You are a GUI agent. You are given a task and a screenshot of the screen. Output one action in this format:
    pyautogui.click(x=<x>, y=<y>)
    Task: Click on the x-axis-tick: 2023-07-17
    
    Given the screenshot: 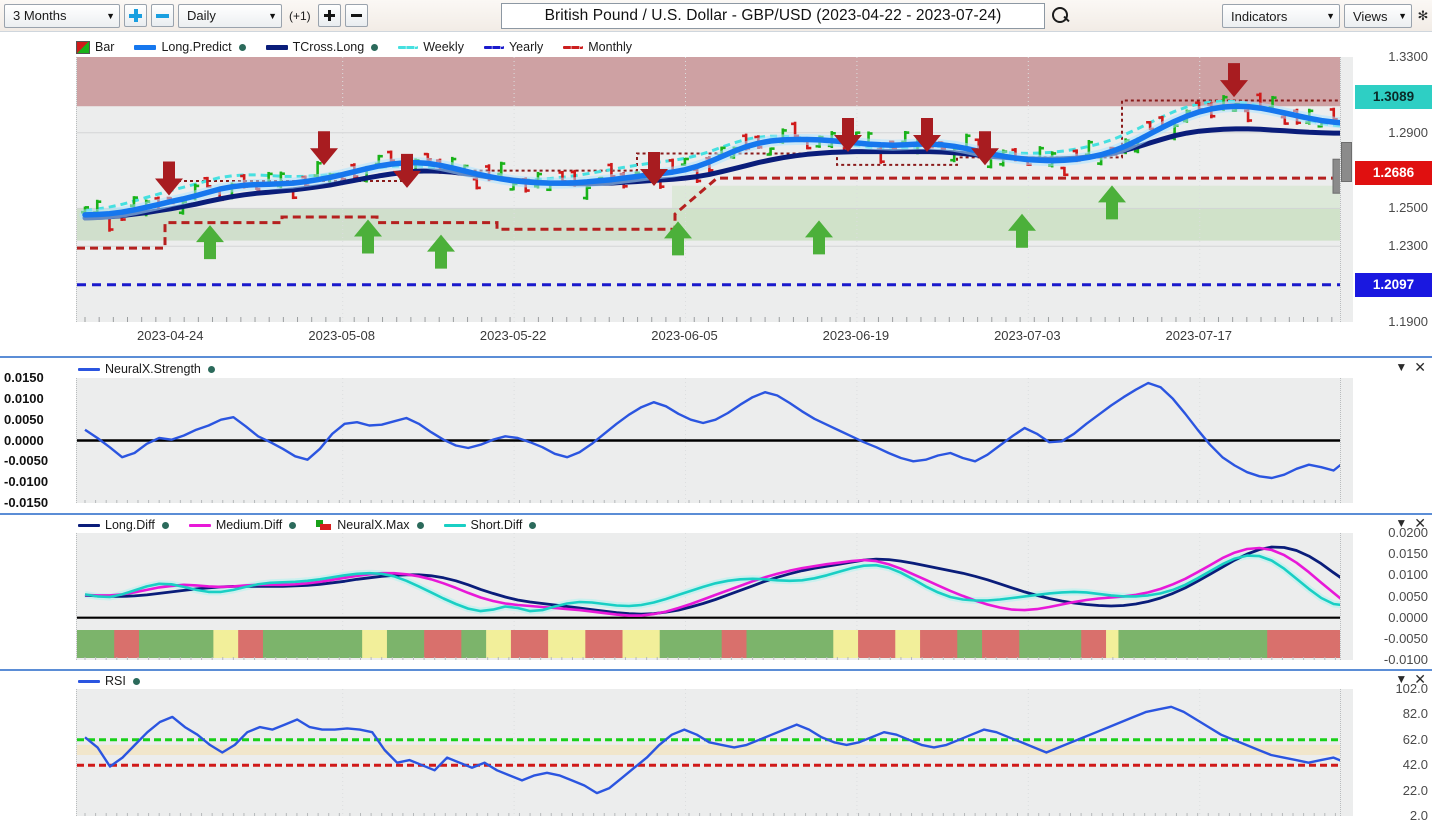 What is the action you would take?
    pyautogui.click(x=1198, y=335)
    